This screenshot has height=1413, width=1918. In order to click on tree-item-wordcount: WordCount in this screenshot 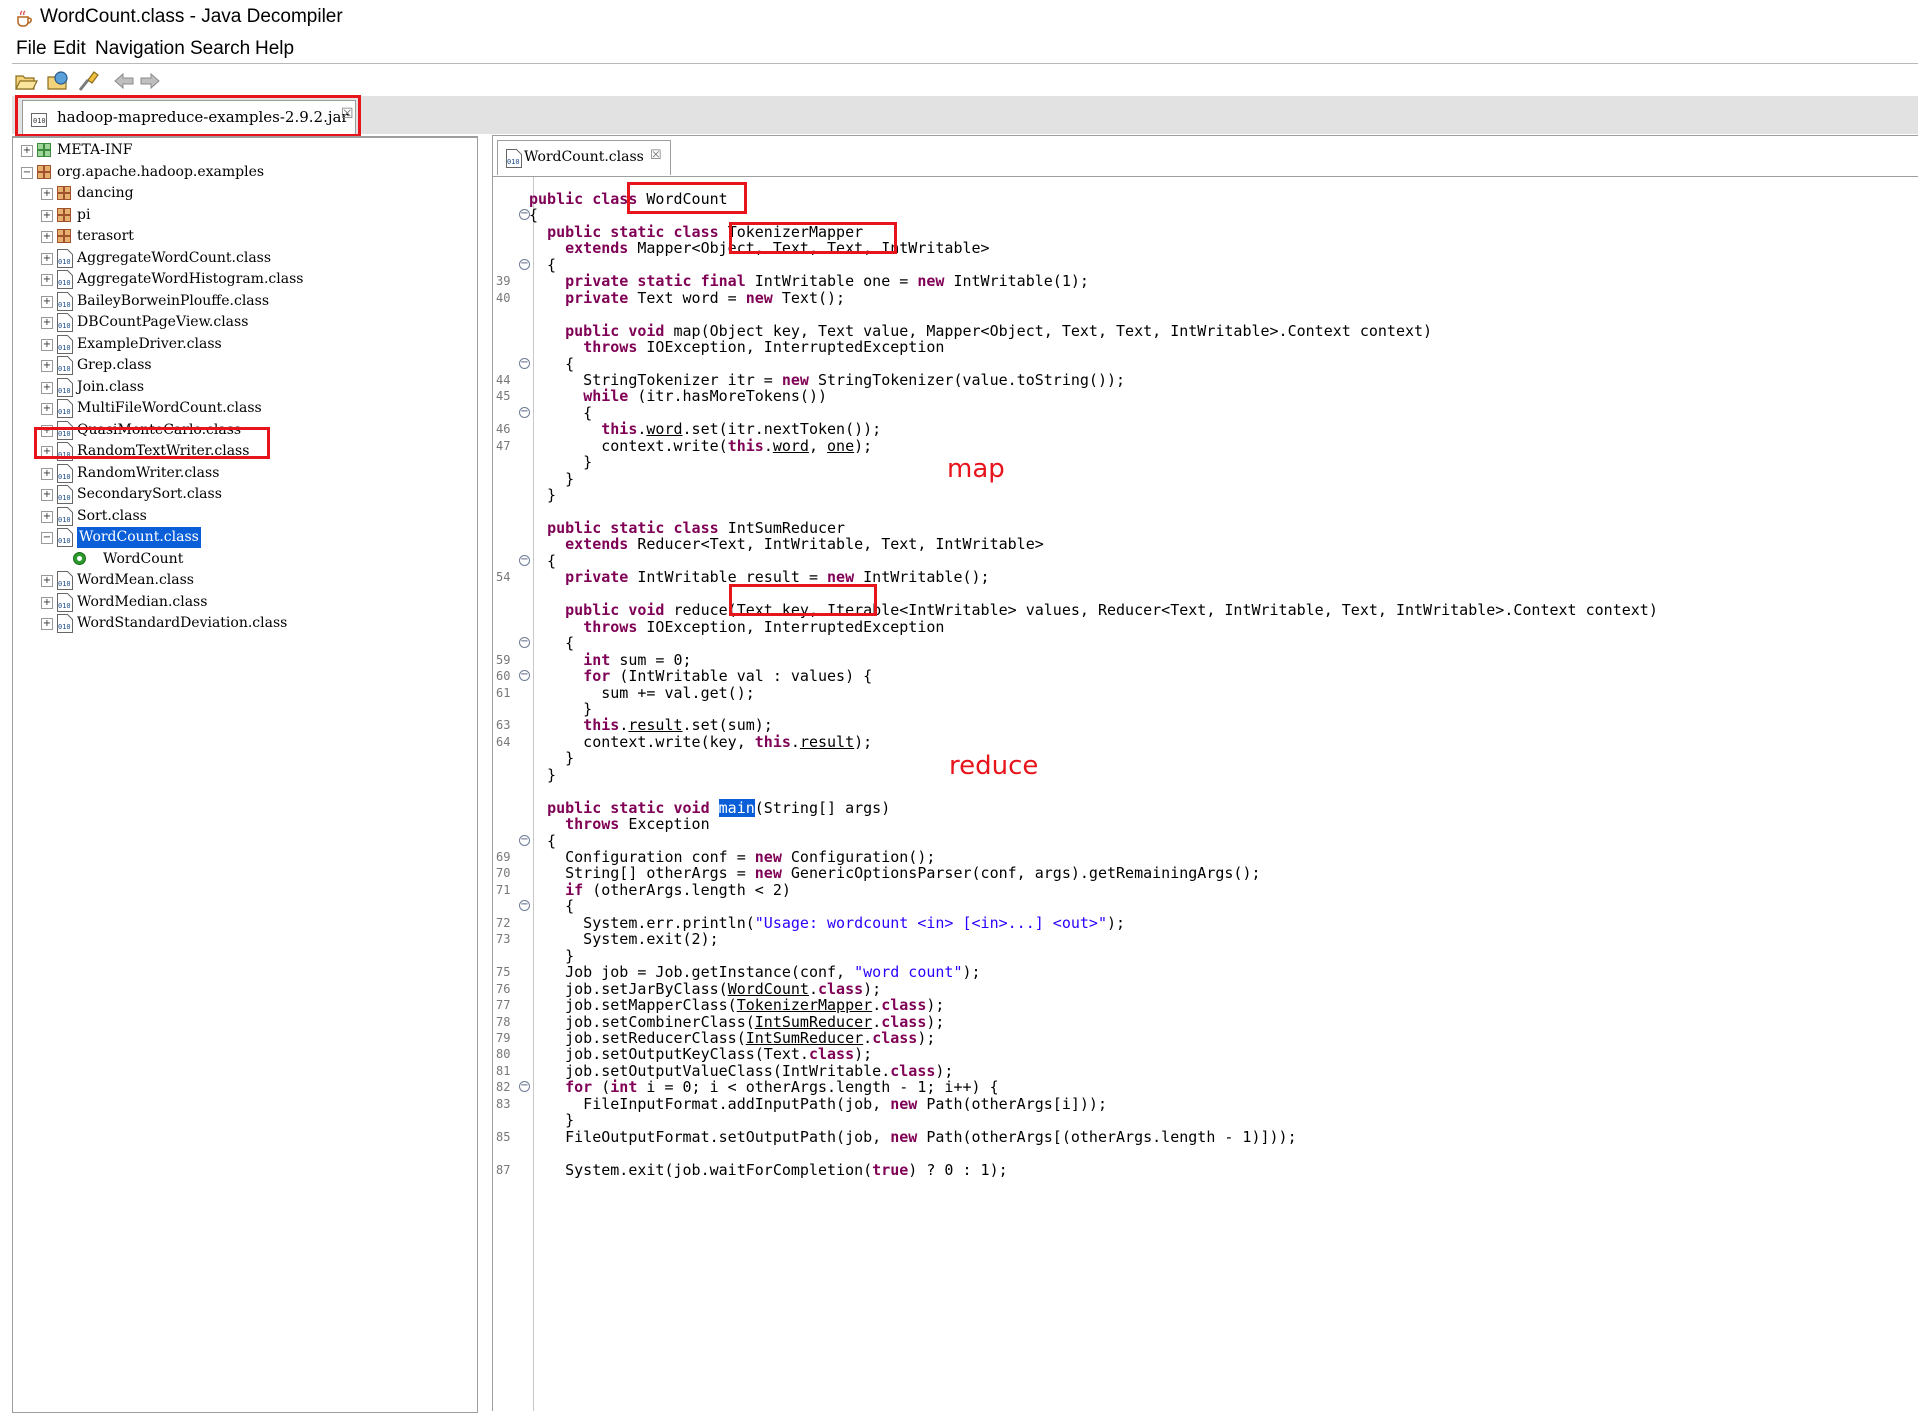, I will do `click(243, 559)`.